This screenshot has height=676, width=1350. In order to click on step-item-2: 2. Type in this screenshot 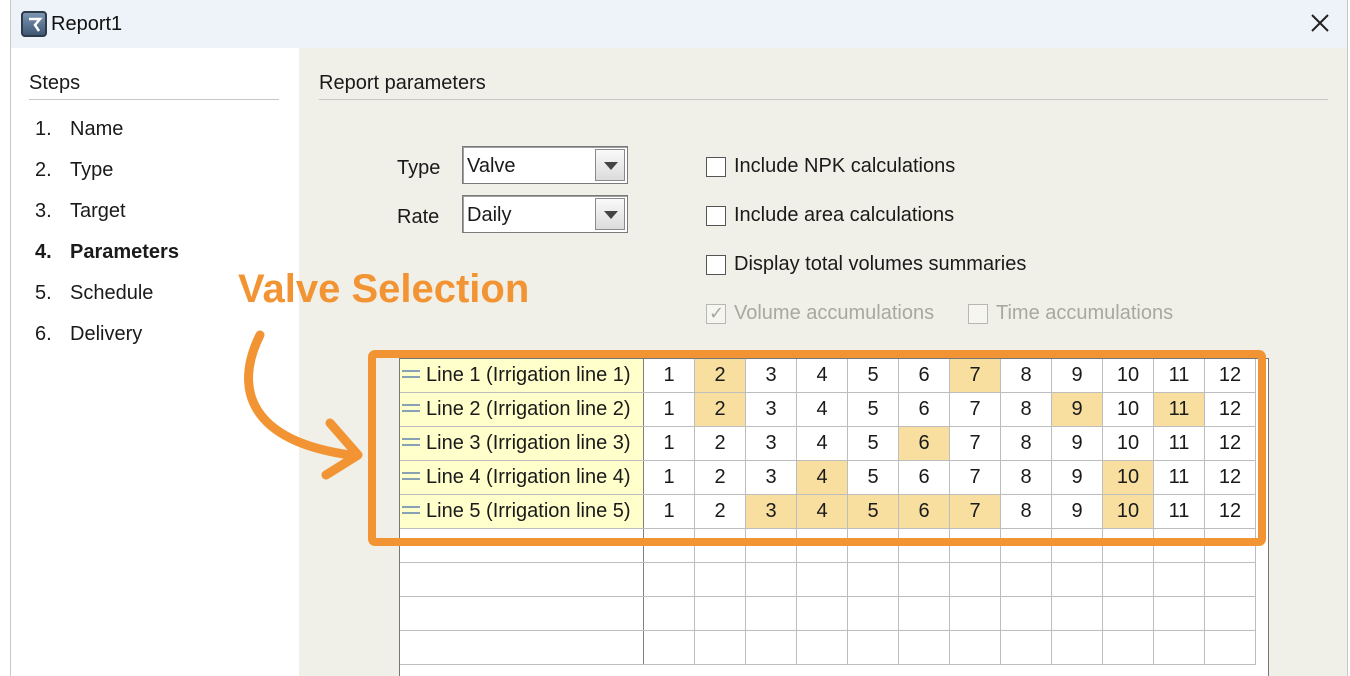, I will do `click(74, 170)`.